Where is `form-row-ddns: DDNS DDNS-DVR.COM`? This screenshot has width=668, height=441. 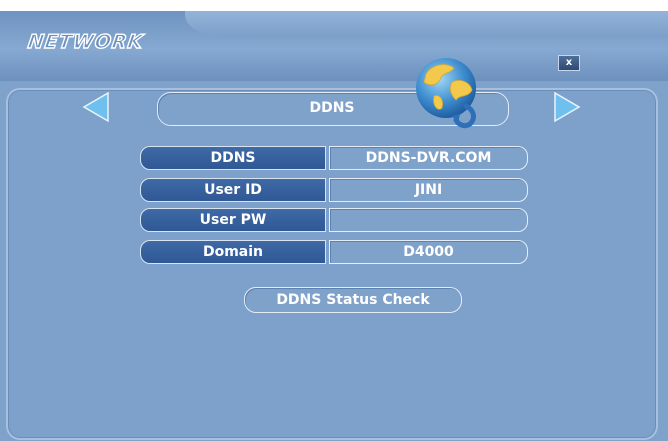 form-row-ddns: DDNS DDNS-DVR.COM is located at coordinates (334, 158).